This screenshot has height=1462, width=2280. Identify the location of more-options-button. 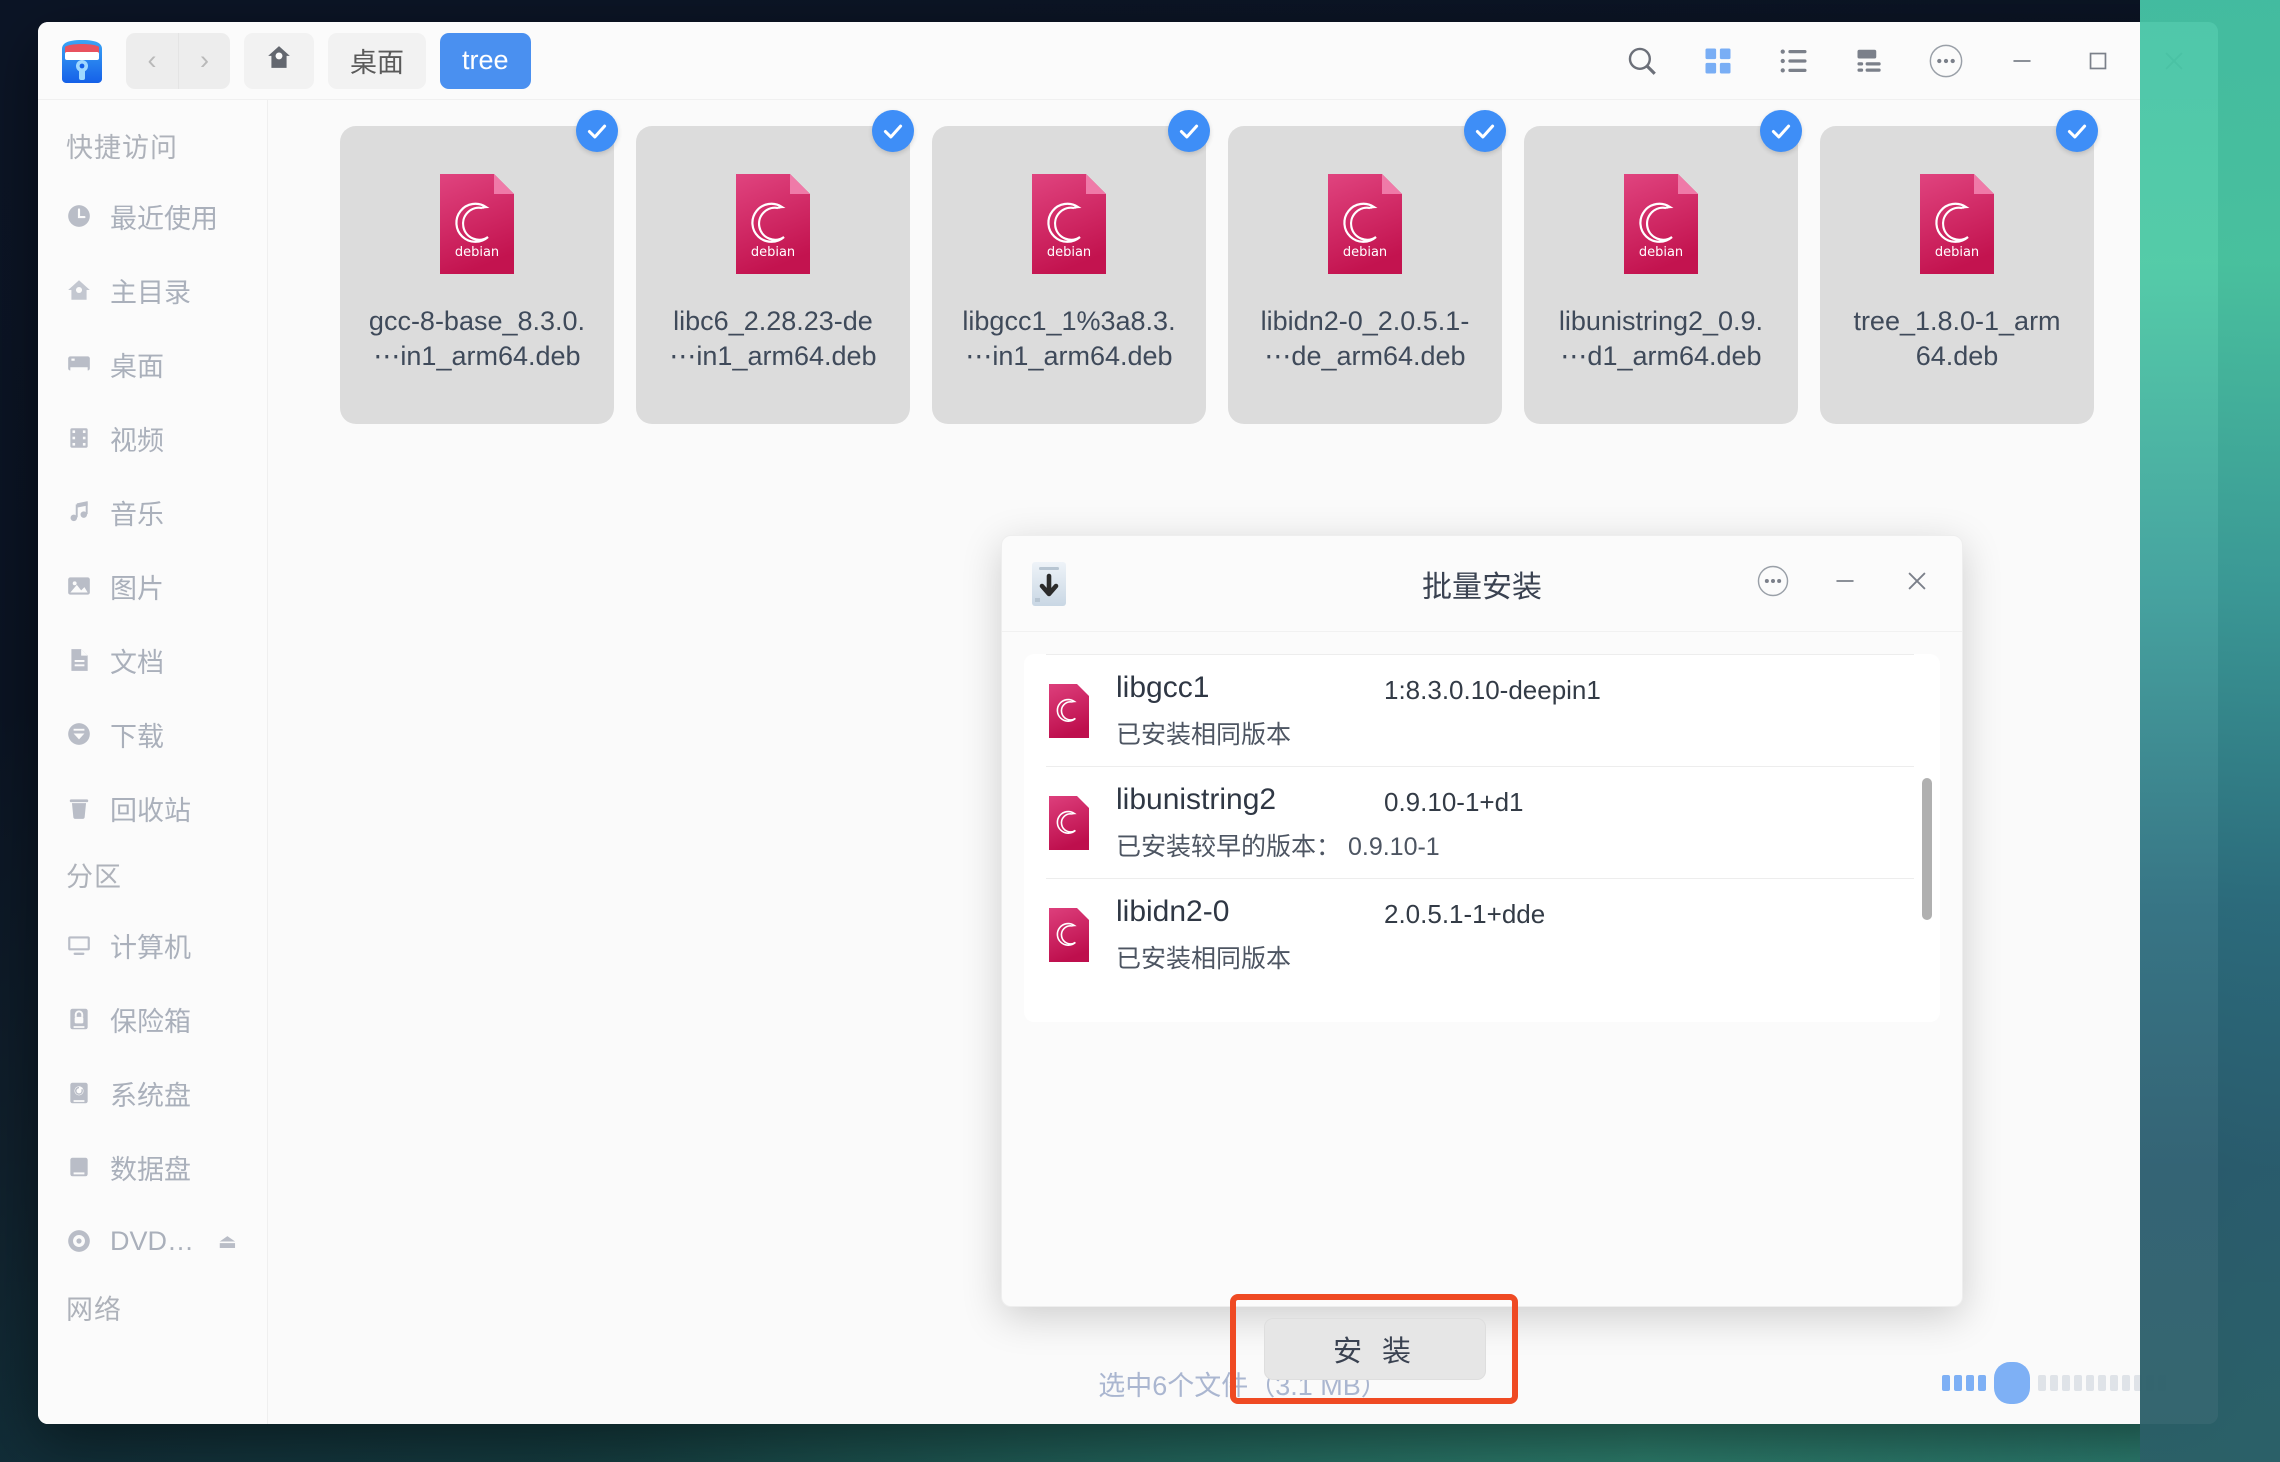
(1946, 61).